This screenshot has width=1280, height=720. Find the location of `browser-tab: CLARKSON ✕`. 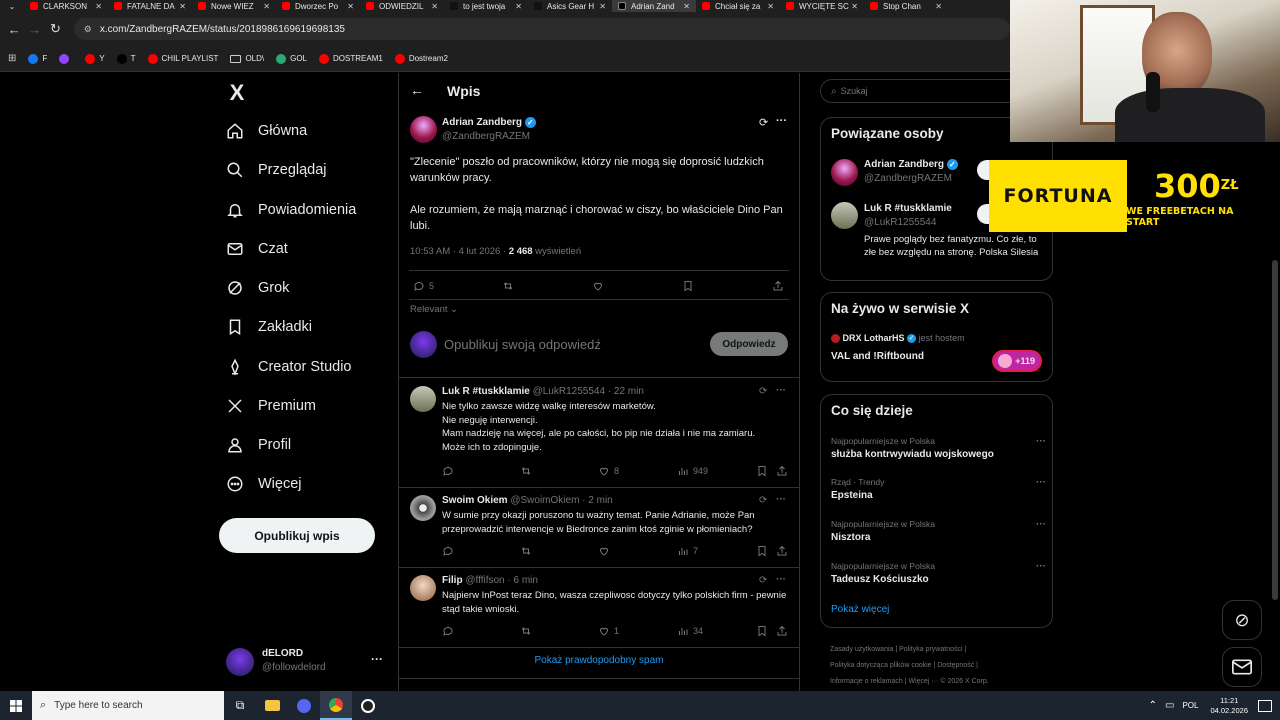

browser-tab: CLARKSON ✕ is located at coordinates (66, 6).